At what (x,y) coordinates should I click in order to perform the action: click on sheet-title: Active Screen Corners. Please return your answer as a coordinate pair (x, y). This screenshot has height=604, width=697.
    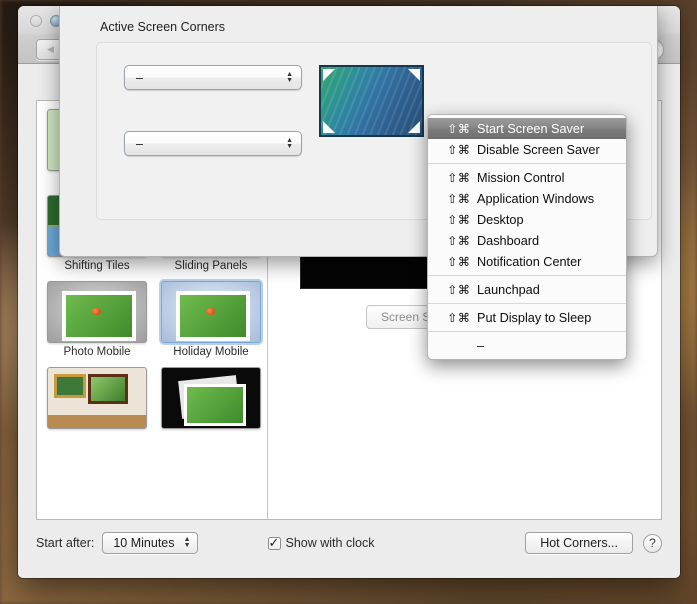
    Looking at the image, I should click on (163, 27).